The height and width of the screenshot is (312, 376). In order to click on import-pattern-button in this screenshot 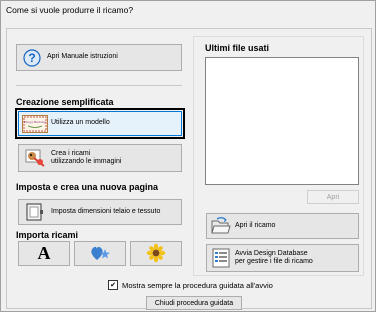, I will do `click(156, 253)`.